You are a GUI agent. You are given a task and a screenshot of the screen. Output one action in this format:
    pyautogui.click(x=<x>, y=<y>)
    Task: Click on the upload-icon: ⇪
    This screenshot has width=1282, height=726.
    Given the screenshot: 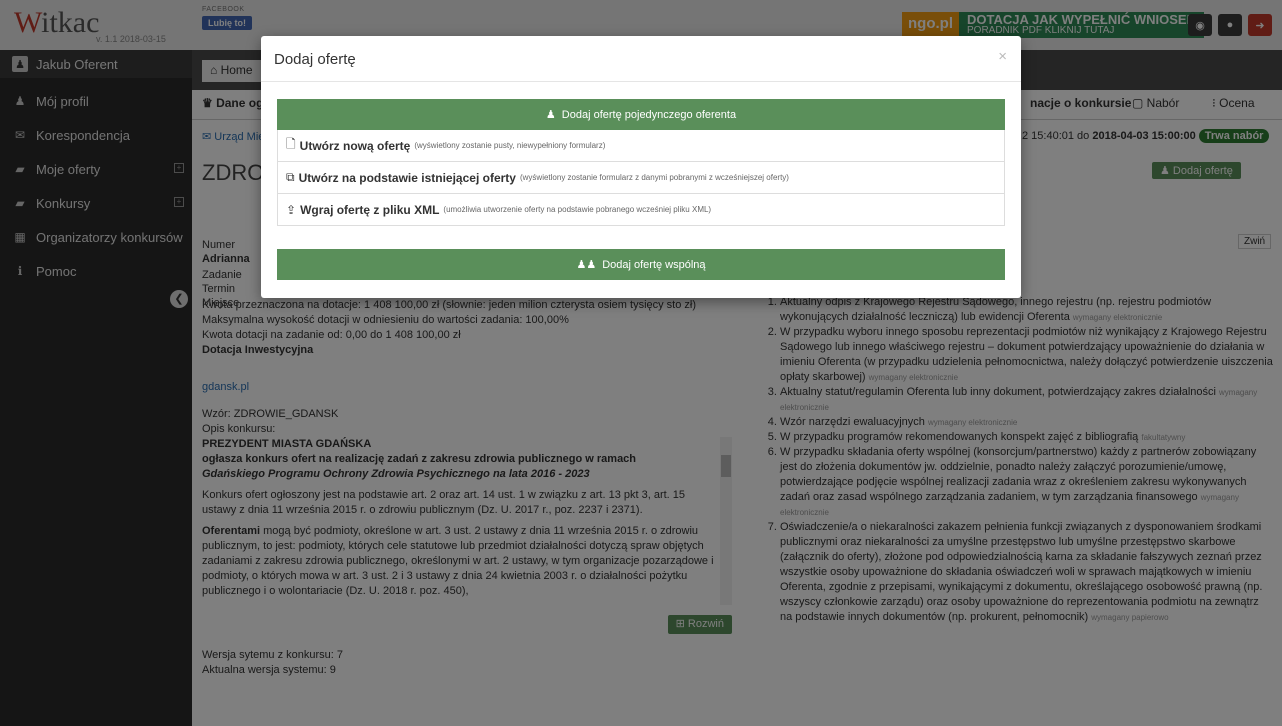 What is the action you would take?
    pyautogui.click(x=291, y=209)
    